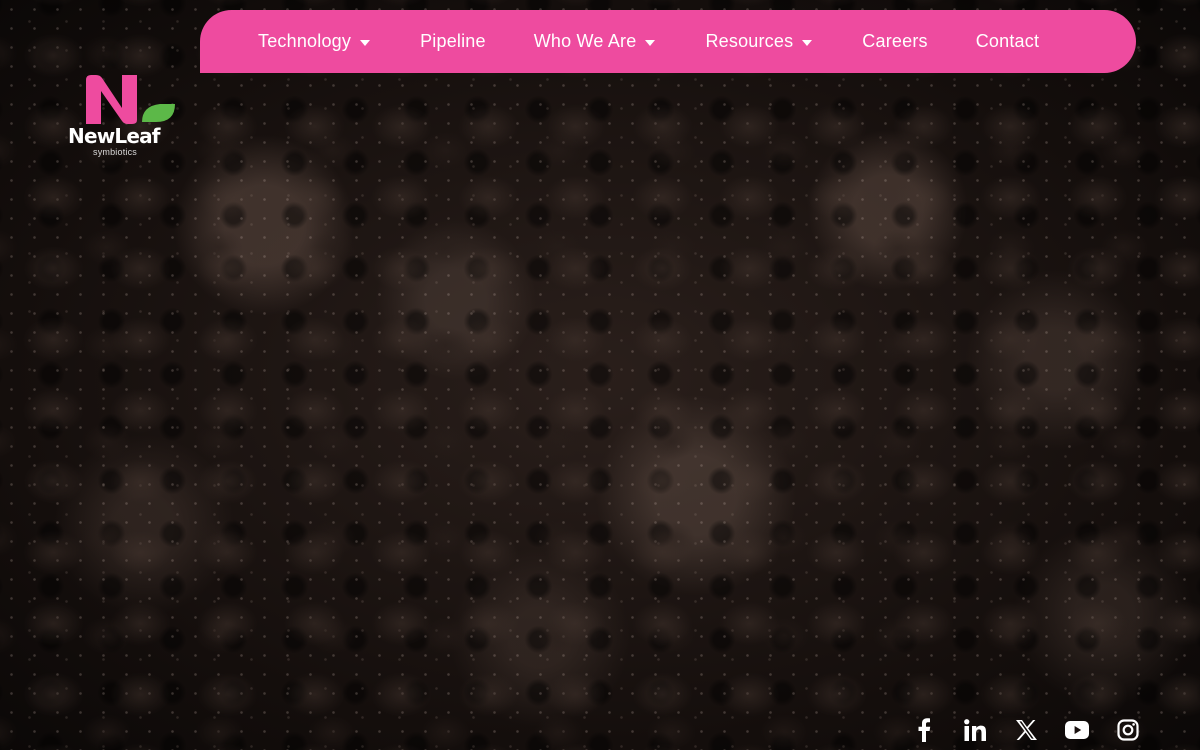 Image resolution: width=1200 pixels, height=750 pixels. Describe the element at coordinates (305, 41) in the screenshot. I see `nav-item-label: Technology` at that location.